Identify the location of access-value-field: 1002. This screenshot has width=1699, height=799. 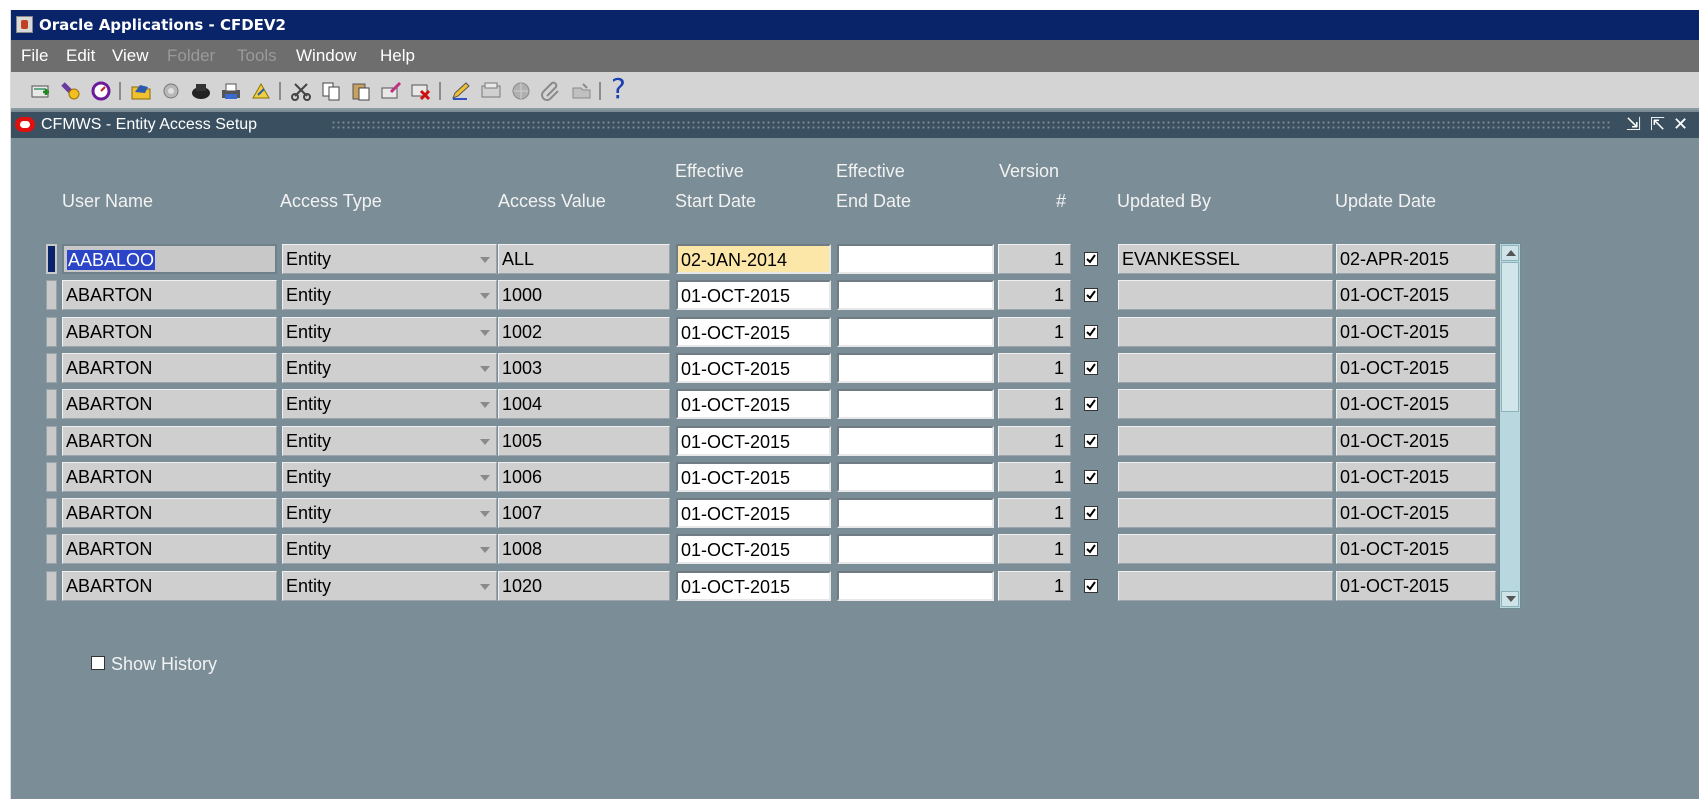
(584, 332).